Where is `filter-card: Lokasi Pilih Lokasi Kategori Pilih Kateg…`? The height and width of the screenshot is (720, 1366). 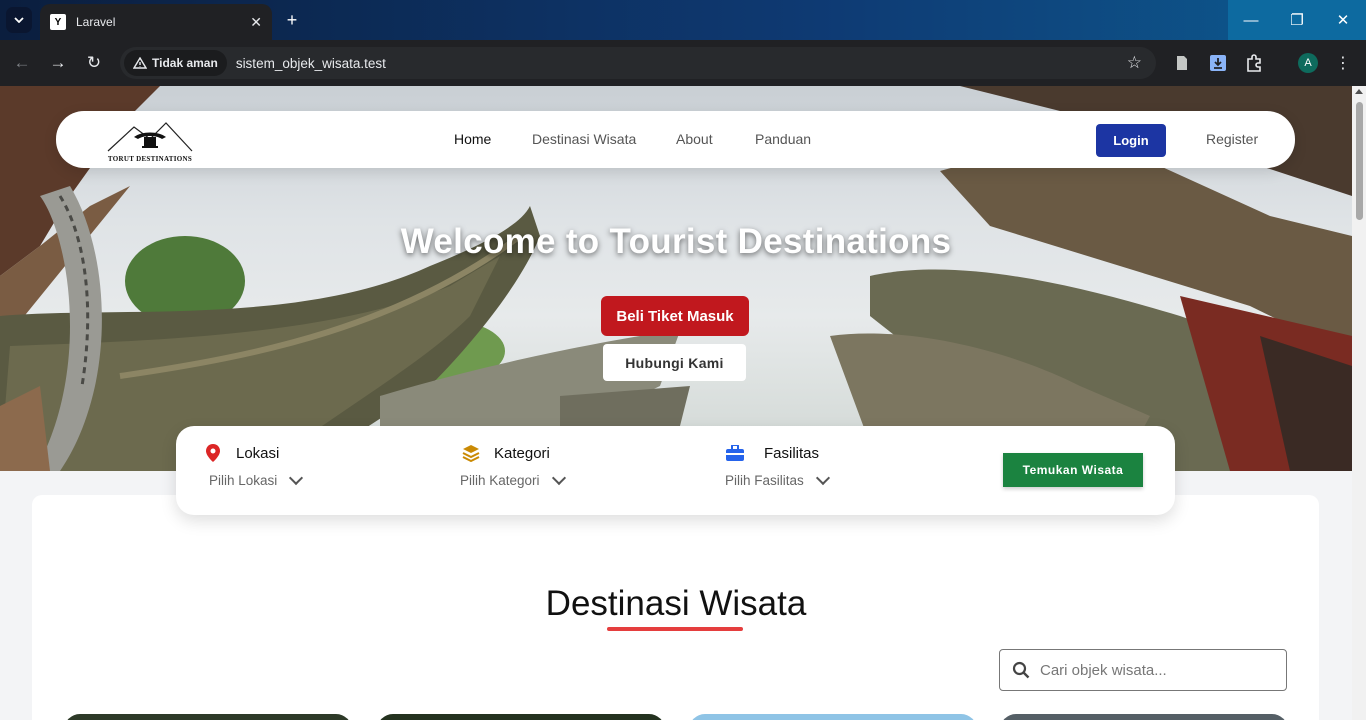
filter-card: Lokasi Pilih Lokasi Kategori Pilih Kateg… is located at coordinates (675, 470).